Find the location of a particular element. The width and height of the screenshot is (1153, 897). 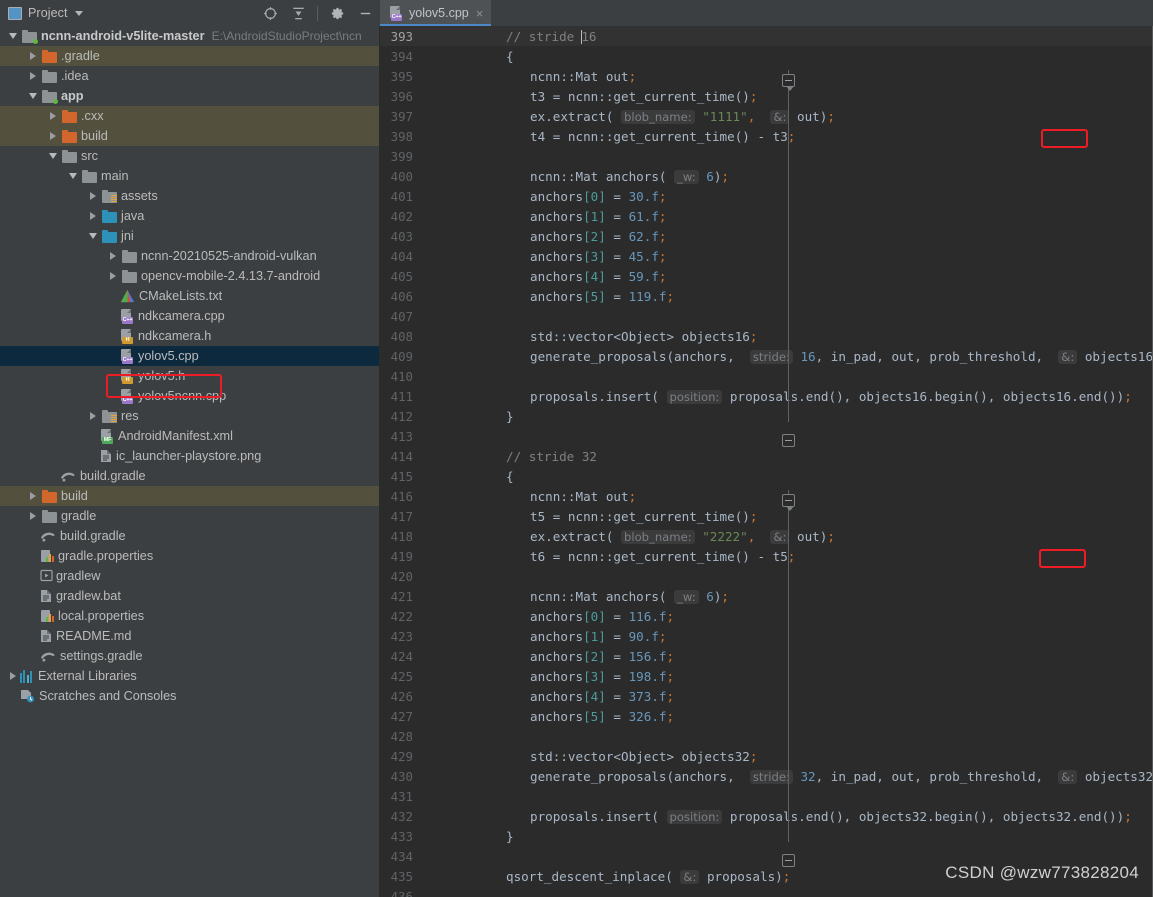

tree-item-main: main is located at coordinates (189, 176).